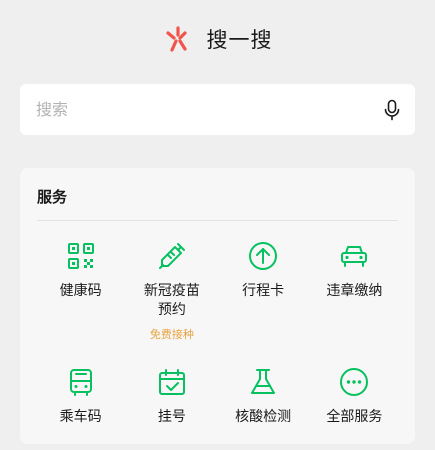 This screenshot has height=450, width=435. Describe the element at coordinates (263, 406) in the screenshot. I see `service-nucleic-test: 核酸检测` at that location.